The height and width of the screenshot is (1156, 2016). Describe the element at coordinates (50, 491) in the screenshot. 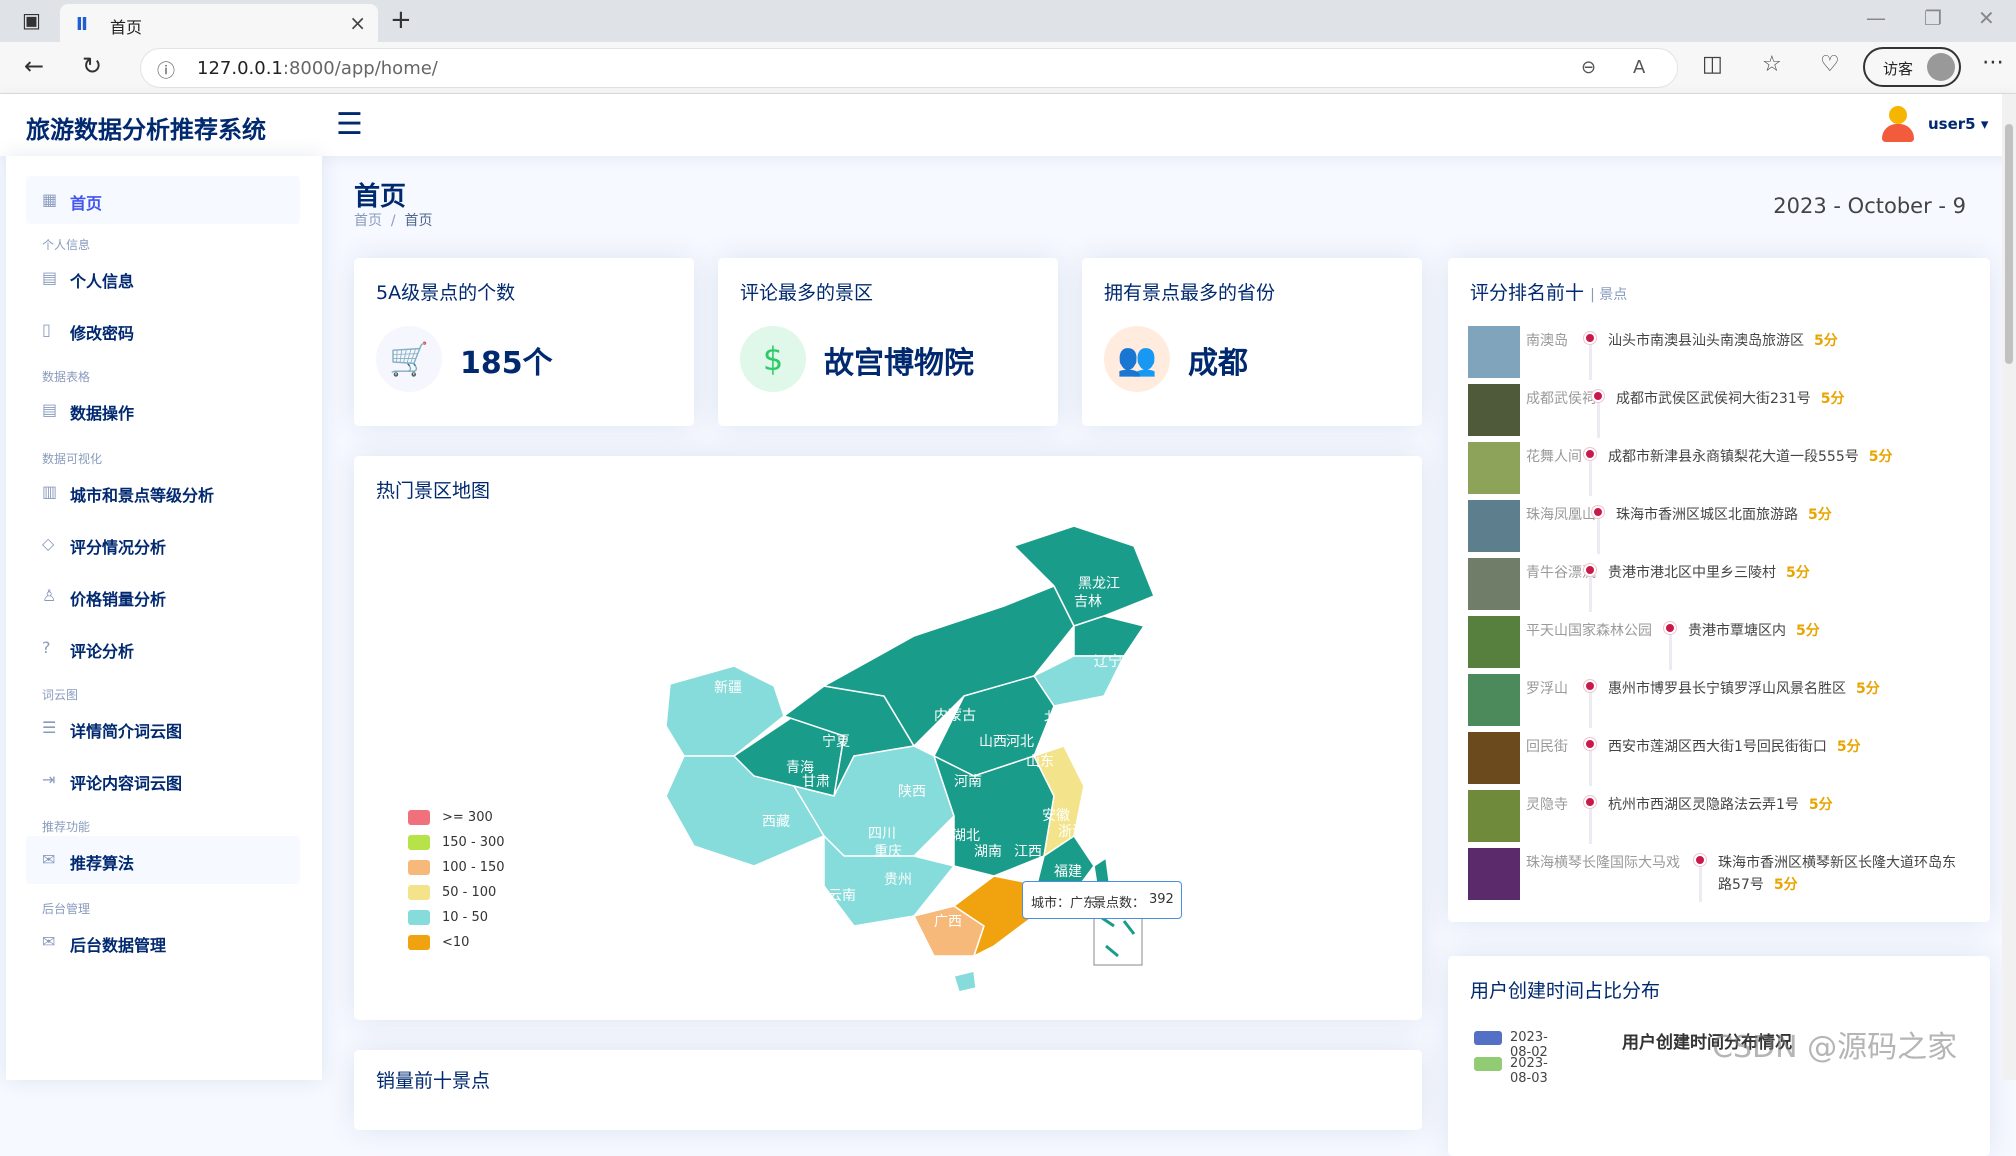

I see `bar-chart-icon: ▥` at that location.